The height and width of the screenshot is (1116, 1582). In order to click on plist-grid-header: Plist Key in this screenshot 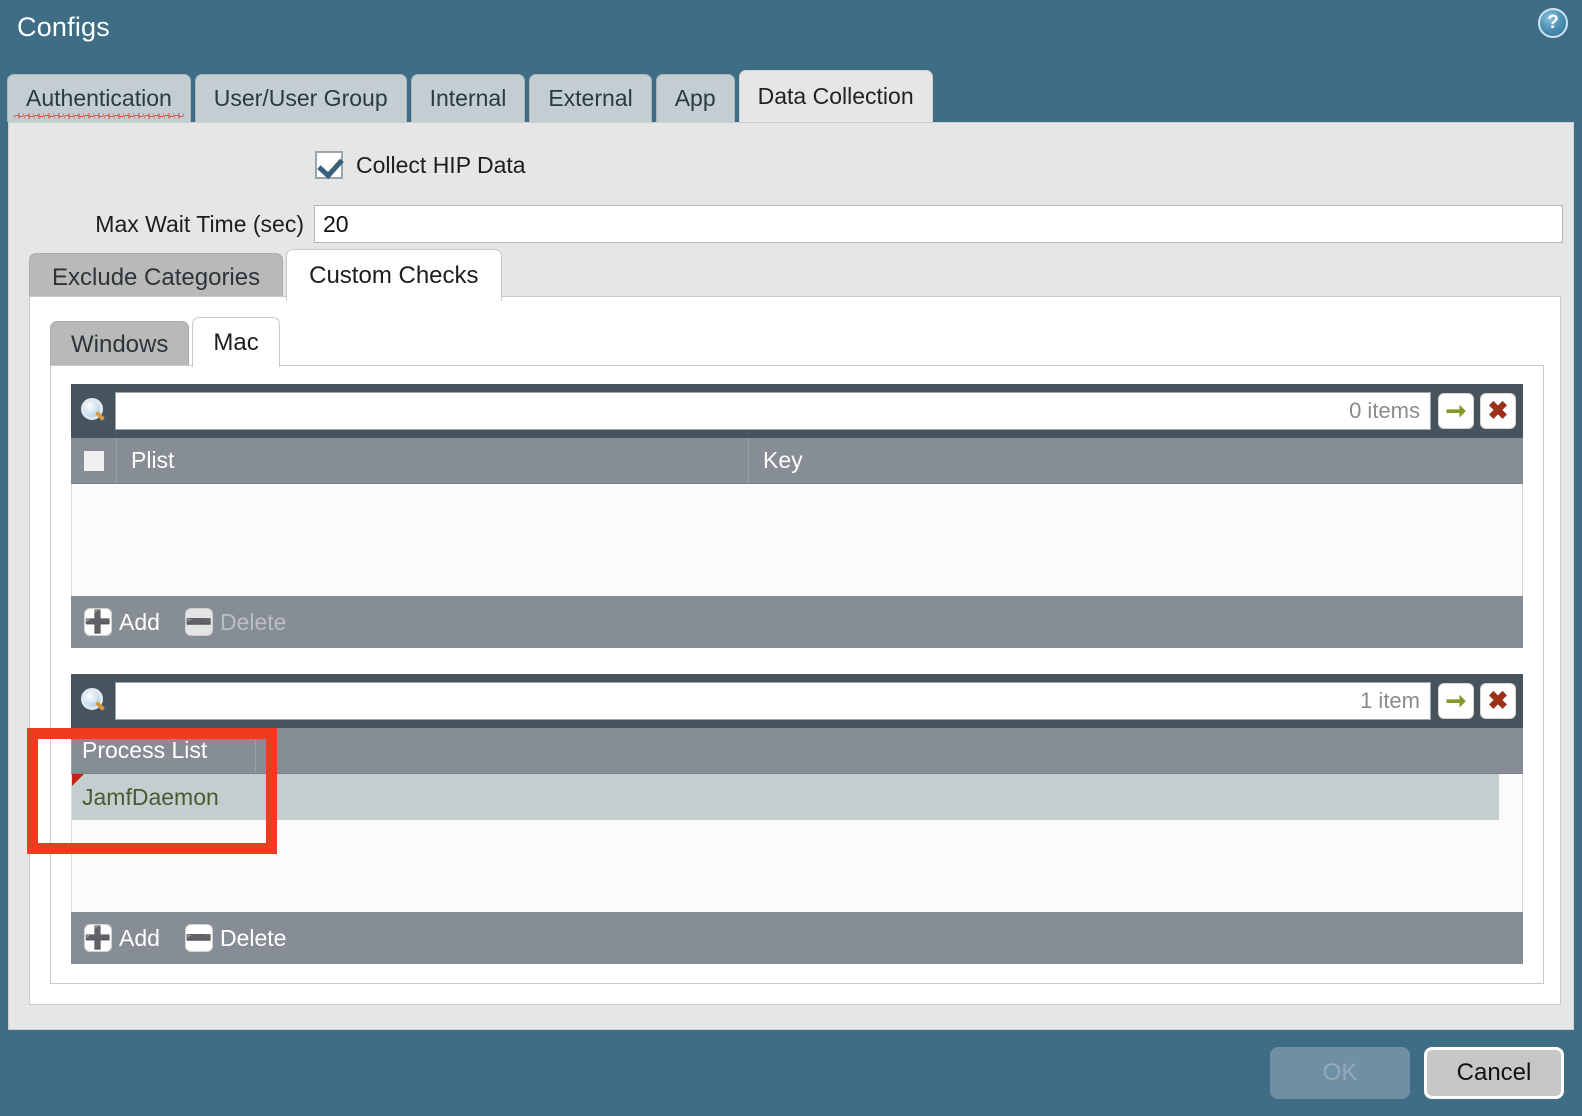, I will do `click(797, 461)`.